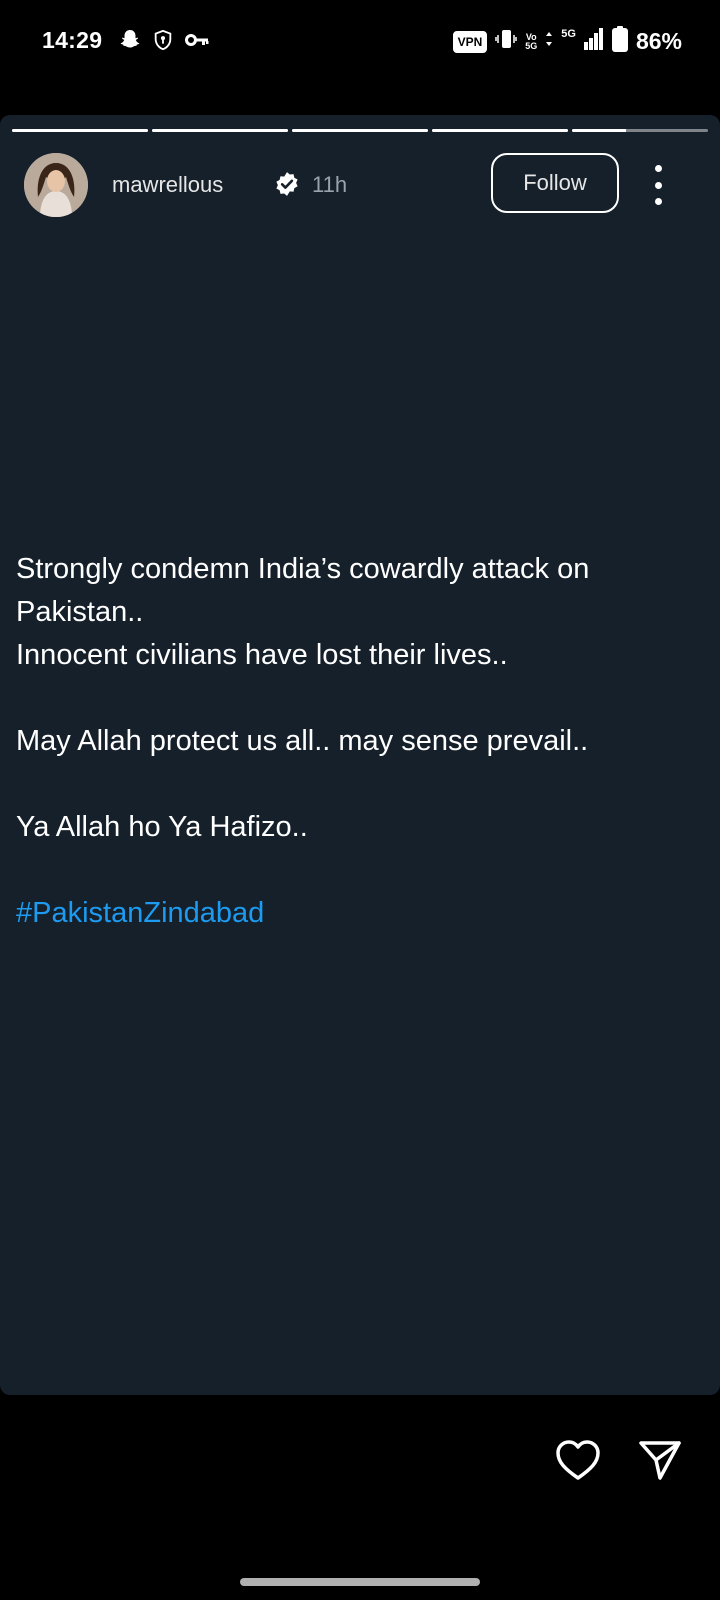  Describe the element at coordinates (506, 41) in the screenshot. I see `vibrate-icon` at that location.